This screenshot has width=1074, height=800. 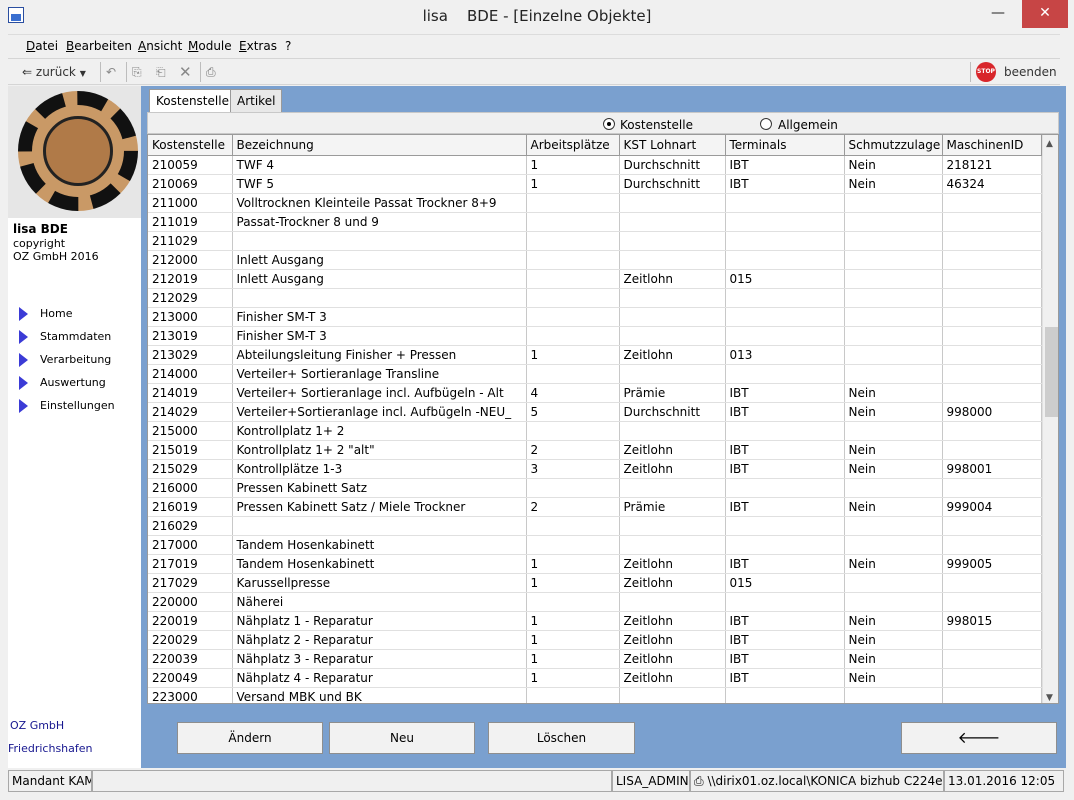 I want to click on scroll-up-icon: ▲, so click(x=1049, y=144).